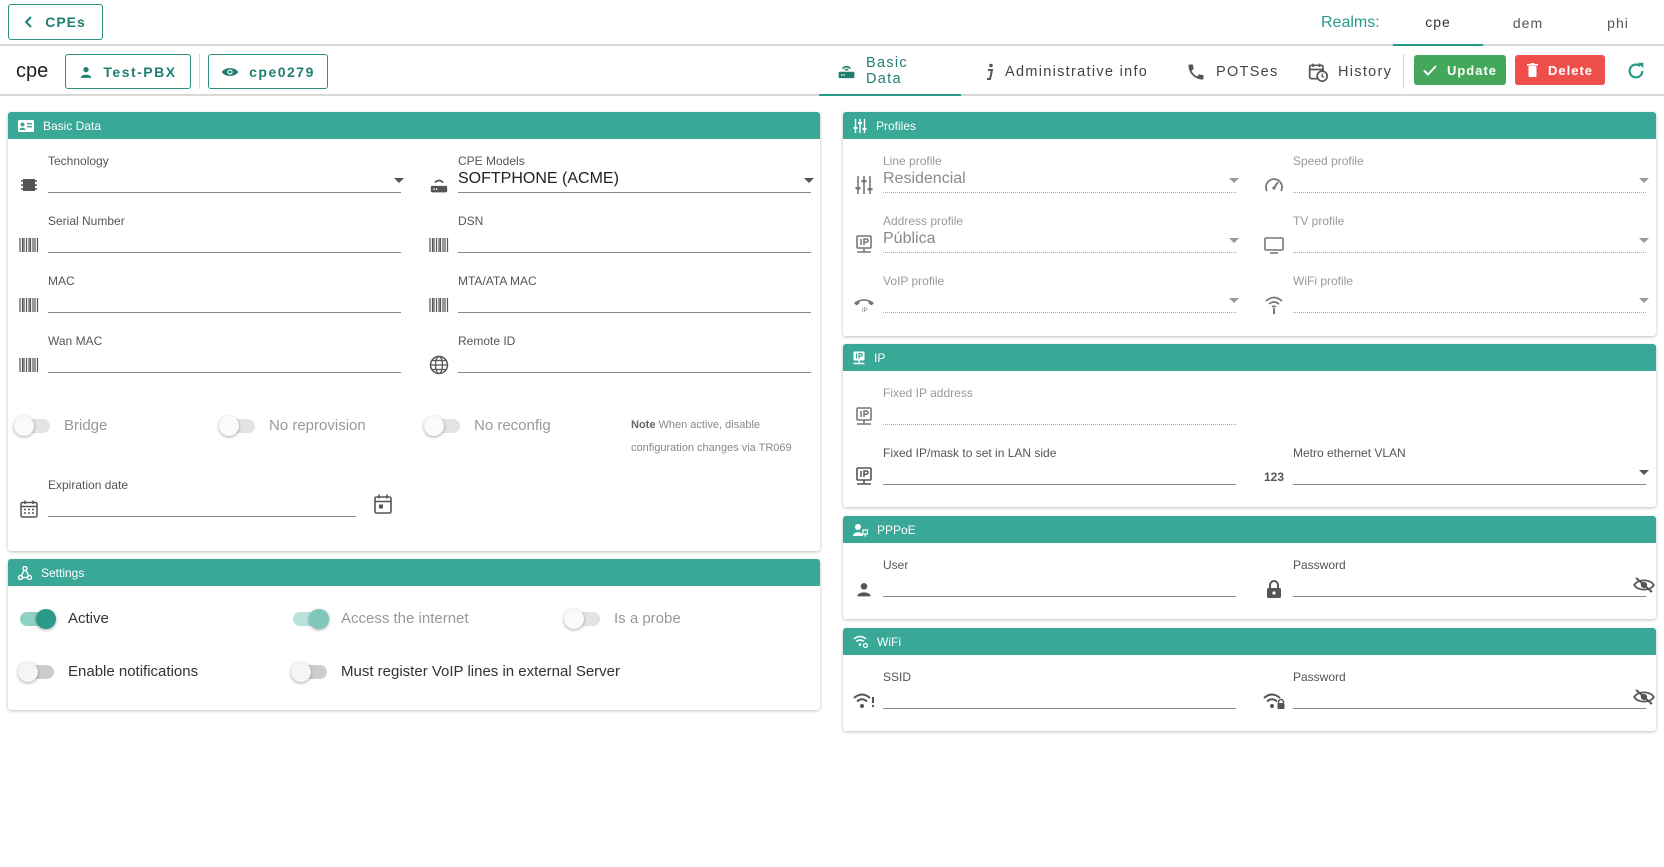  What do you see at coordinates (1459, 580) in the screenshot?
I see `pppoe-password-field: Password` at bounding box center [1459, 580].